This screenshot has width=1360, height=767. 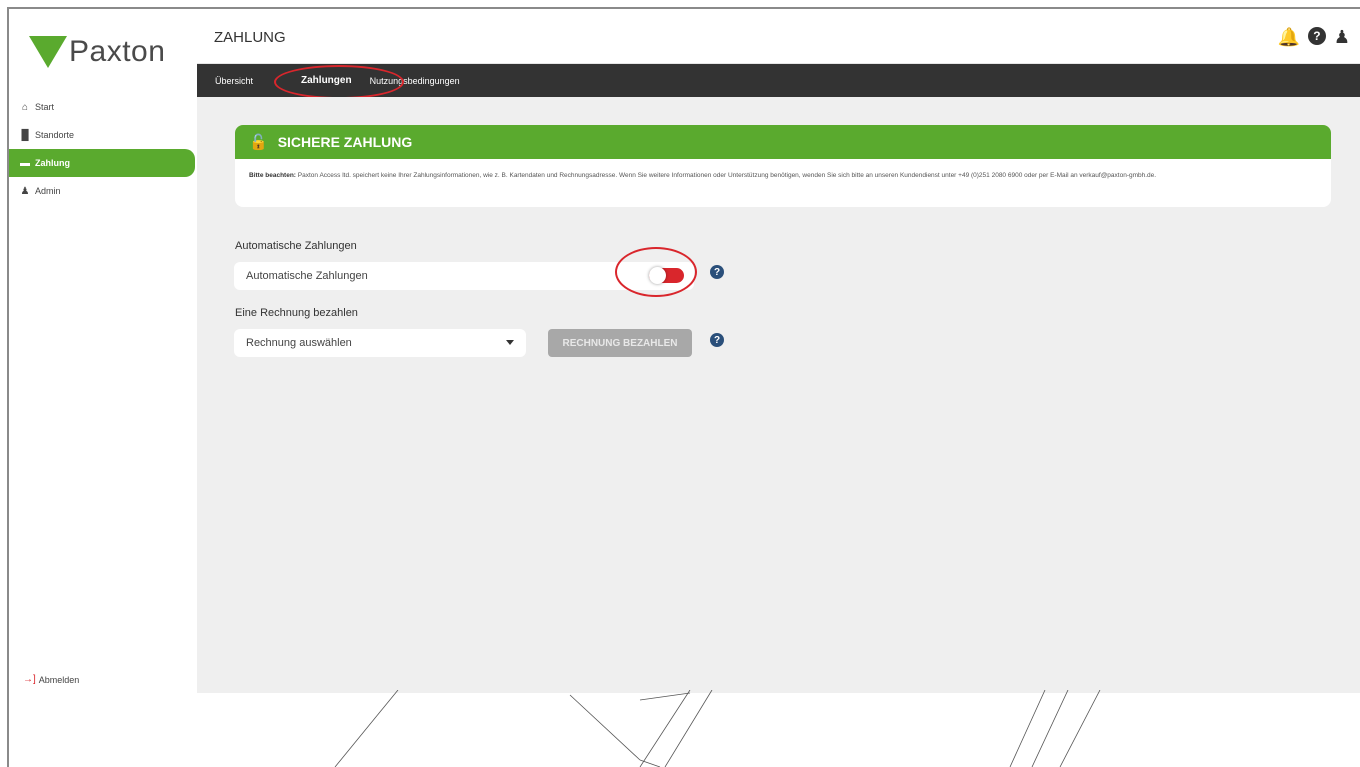 I want to click on tab-bar: Übersicht Zahlungen Nutzungsbedingungen, so click(x=778, y=80).